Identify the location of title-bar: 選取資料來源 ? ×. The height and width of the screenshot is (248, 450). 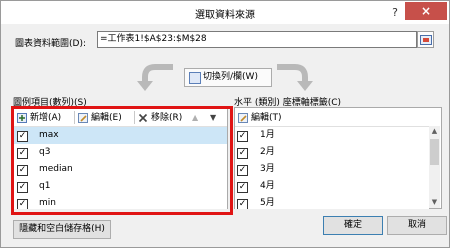
(225, 12).